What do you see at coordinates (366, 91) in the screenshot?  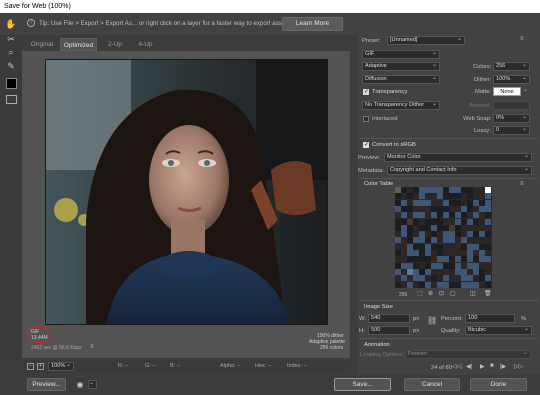 I see `transparency-checkbox` at bounding box center [366, 91].